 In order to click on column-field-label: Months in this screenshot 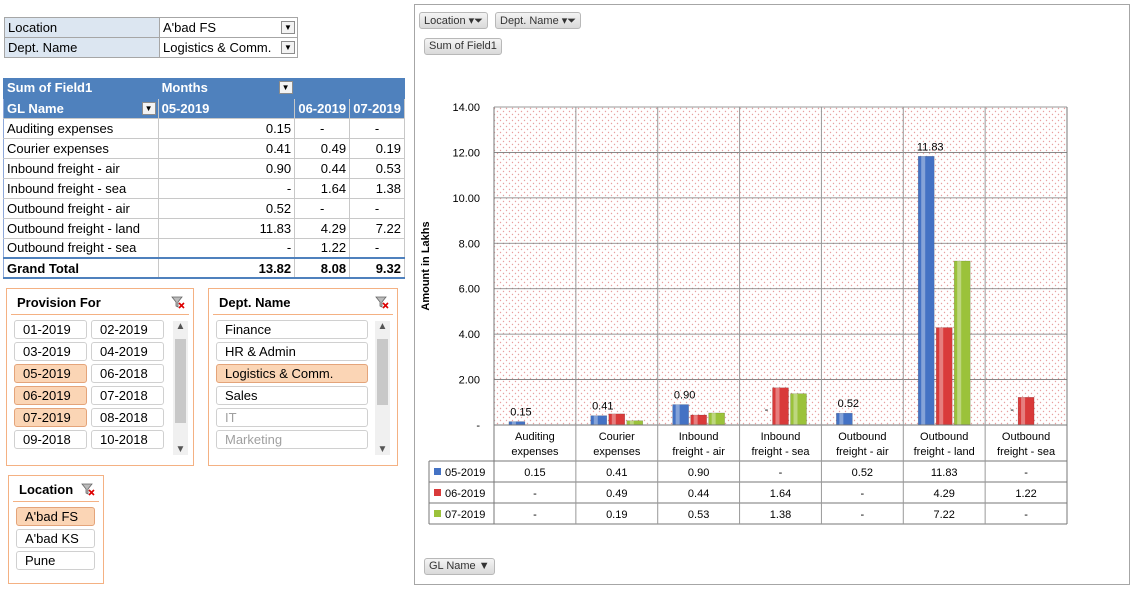, I will do `click(184, 88)`.